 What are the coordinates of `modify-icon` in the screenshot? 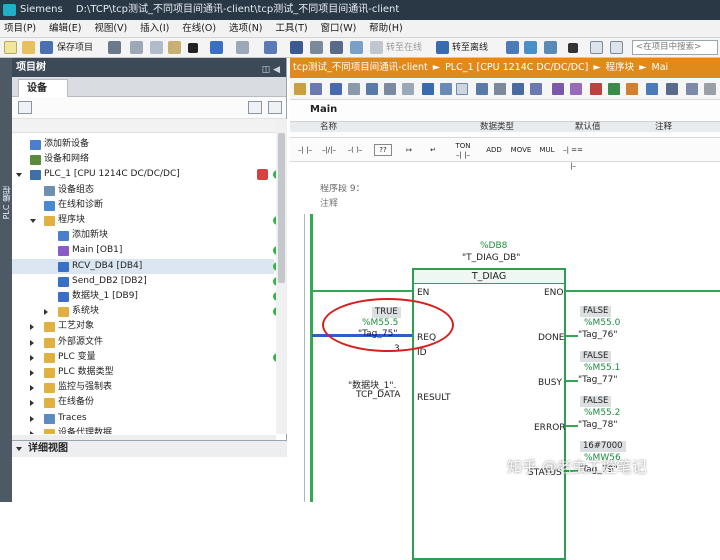 It's located at (596, 89).